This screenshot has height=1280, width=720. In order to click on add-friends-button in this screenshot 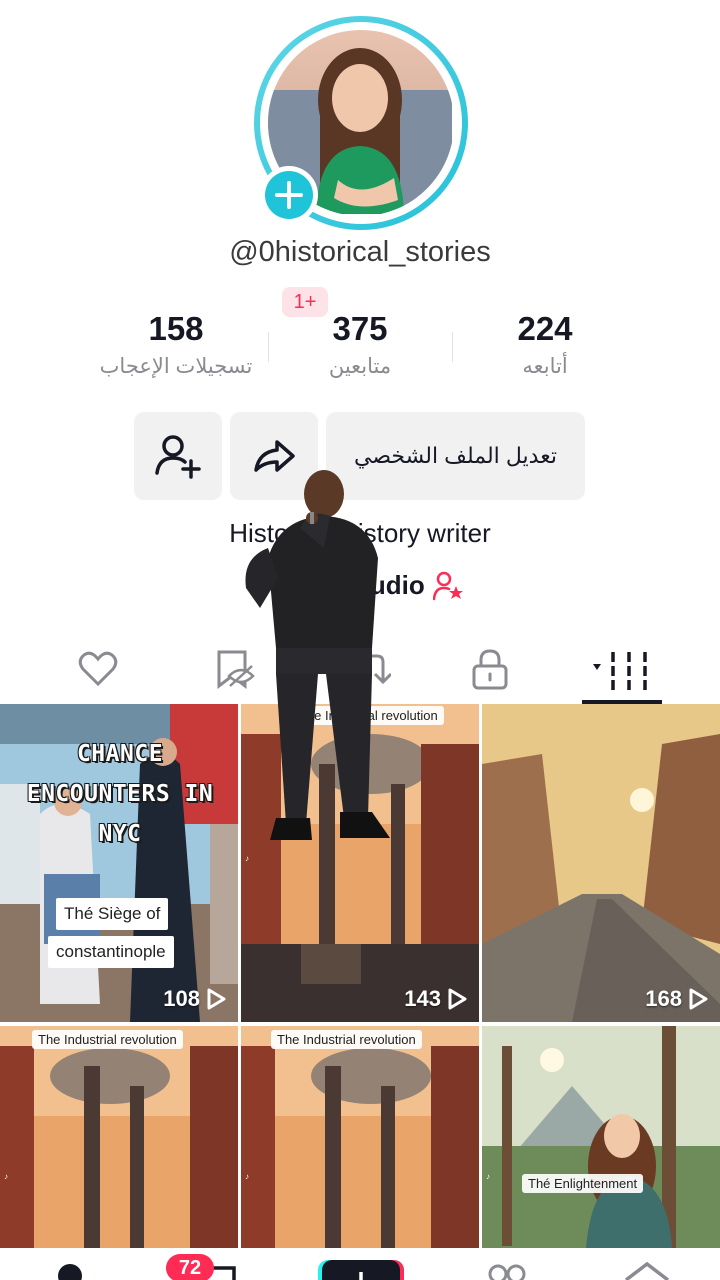, I will do `click(178, 456)`.